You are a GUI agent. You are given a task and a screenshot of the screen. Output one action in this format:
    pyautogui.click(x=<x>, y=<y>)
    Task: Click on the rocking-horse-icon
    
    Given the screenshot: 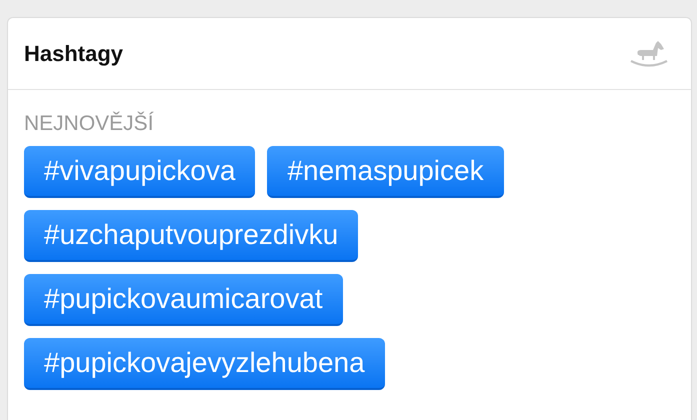 What is the action you would take?
    pyautogui.click(x=649, y=53)
    